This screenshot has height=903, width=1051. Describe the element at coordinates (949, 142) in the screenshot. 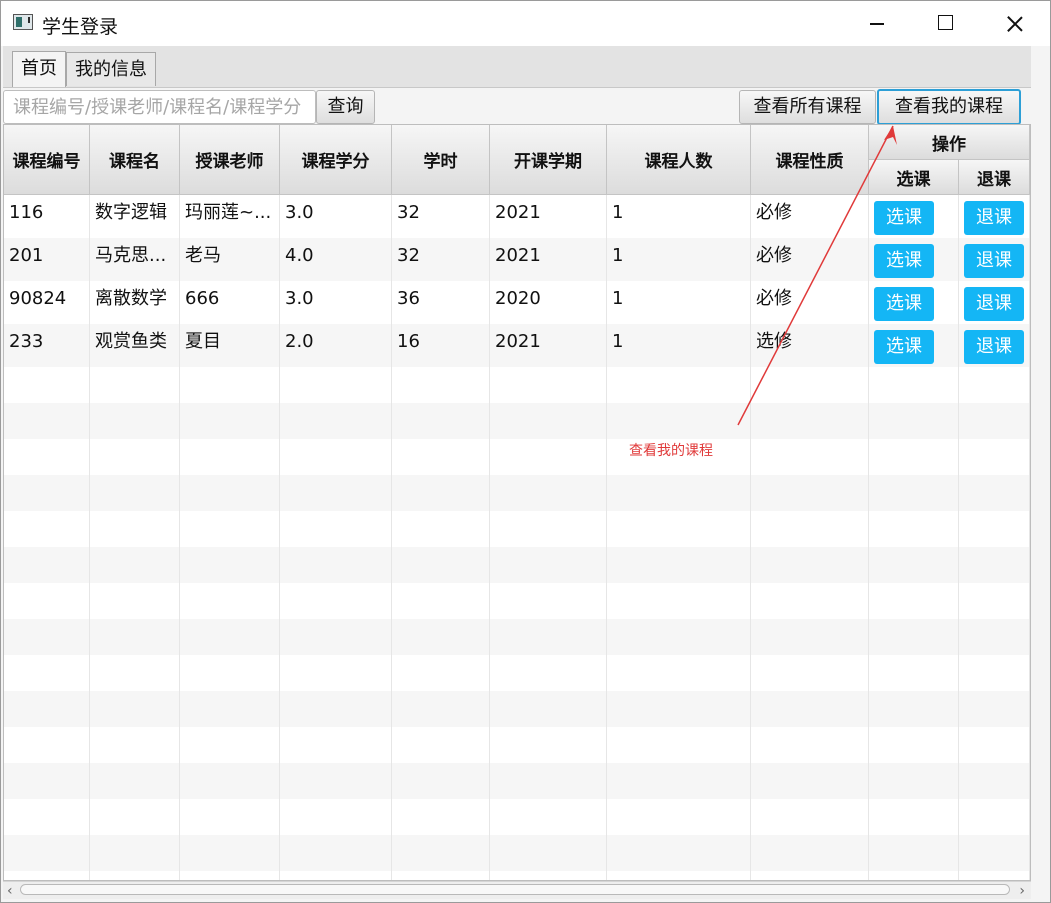

I see `column-header-actions: 操作` at that location.